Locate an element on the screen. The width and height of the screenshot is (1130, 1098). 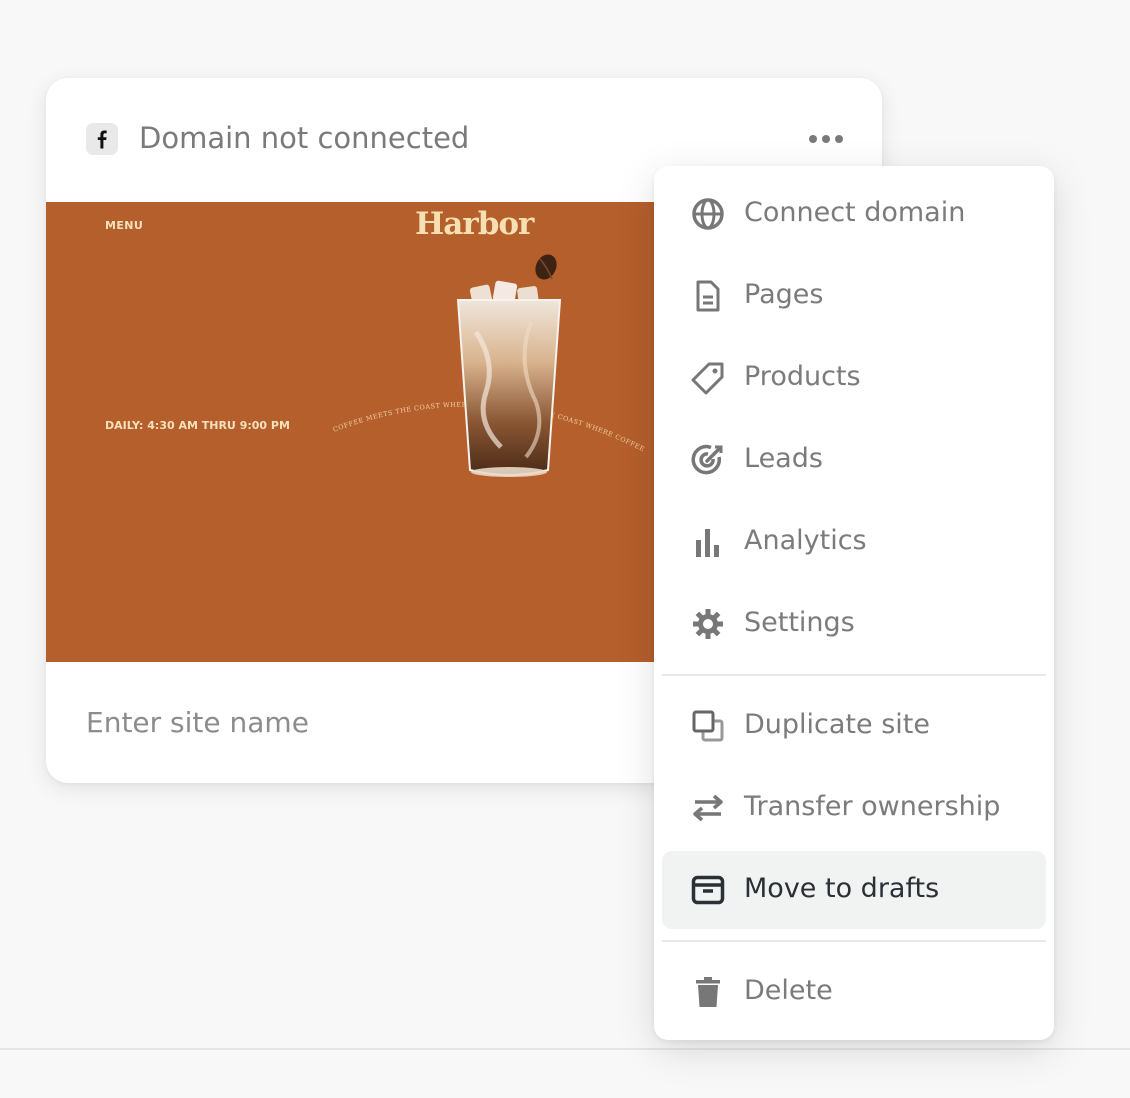
archive-icon is located at coordinates (708, 890).